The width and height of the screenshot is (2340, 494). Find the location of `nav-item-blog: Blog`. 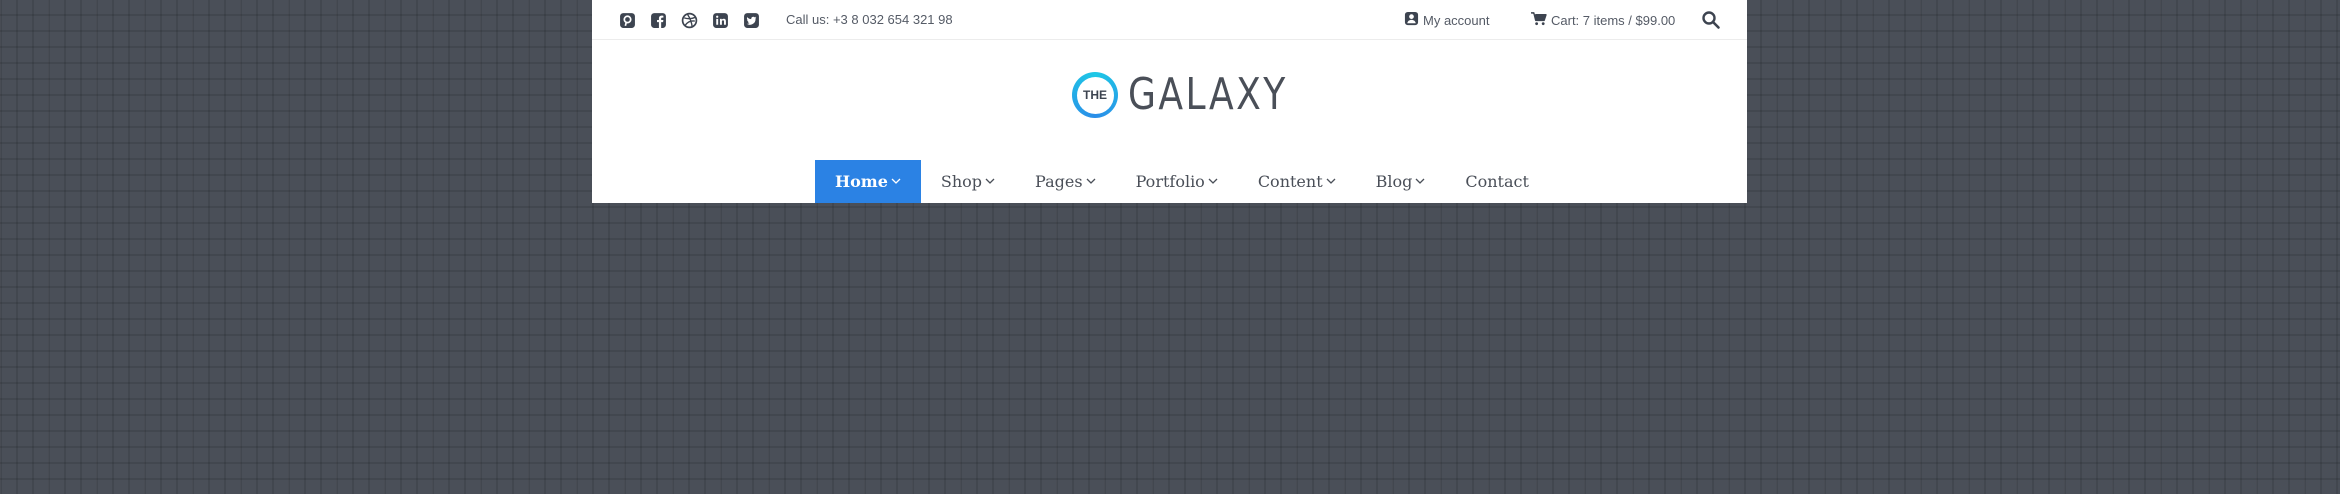

nav-item-blog: Blog is located at coordinates (1401, 181).